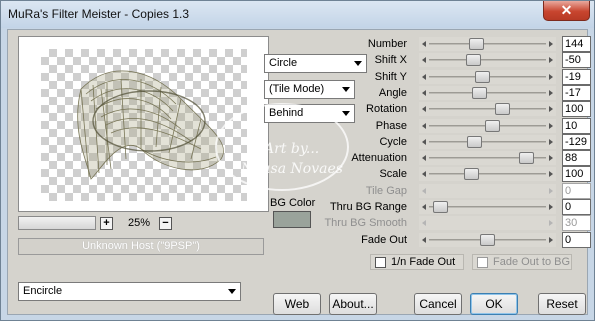  Describe the element at coordinates (57, 223) in the screenshot. I see `zoom-slider` at that location.